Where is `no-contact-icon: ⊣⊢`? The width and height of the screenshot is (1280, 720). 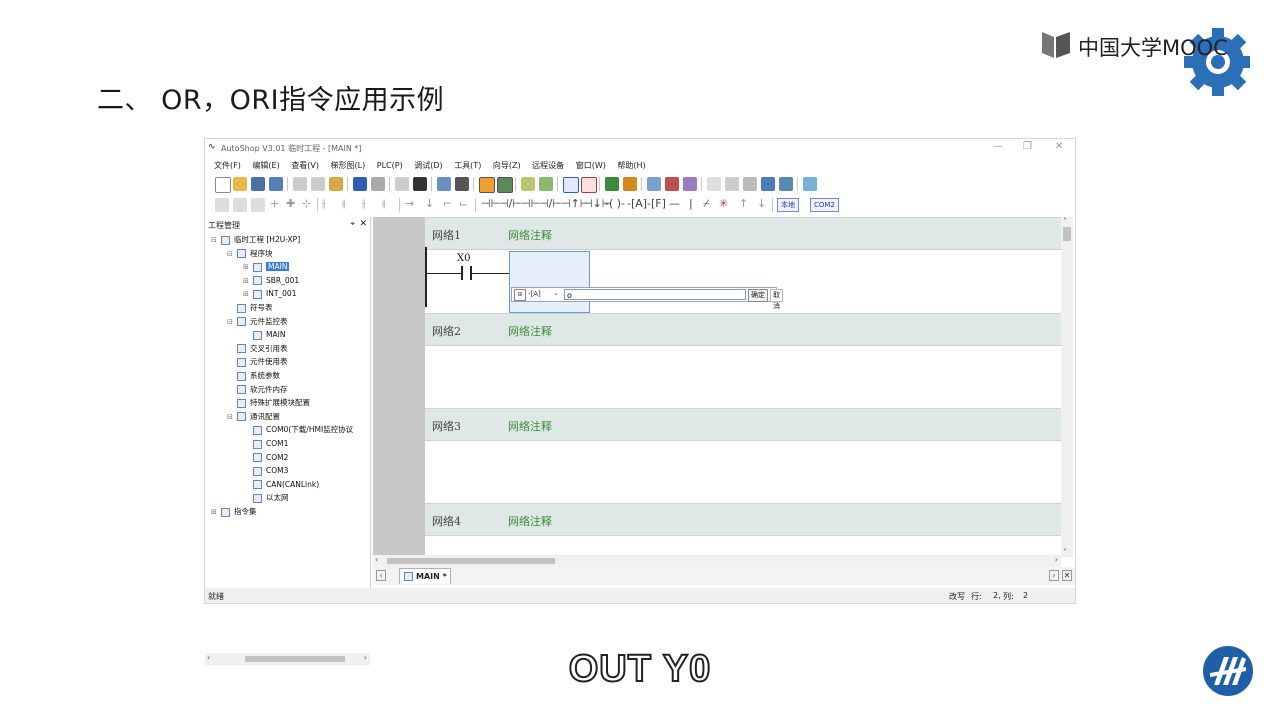 no-contact-icon: ⊣⊢ is located at coordinates (490, 203).